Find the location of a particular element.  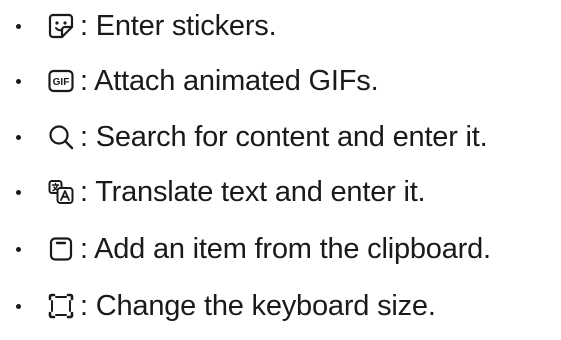

item-text: : Enter stickers. is located at coordinates (178, 26).